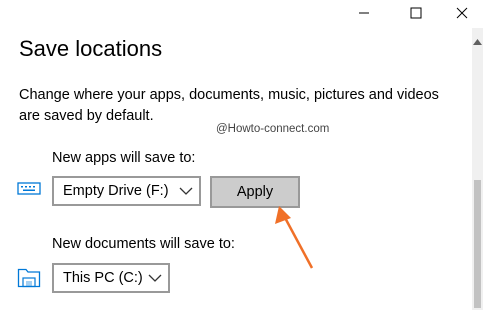 The height and width of the screenshot is (310, 483). What do you see at coordinates (155, 278) in the screenshot?
I see `chevron-down-icon` at bounding box center [155, 278].